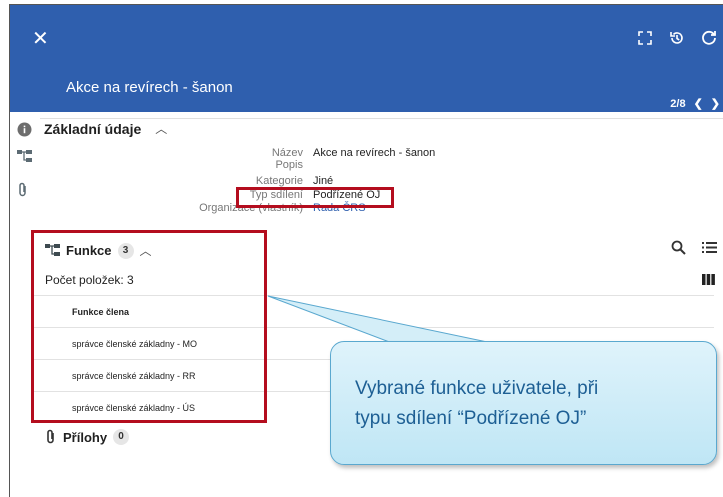  Describe the element at coordinates (149, 326) in the screenshot. I see `highlight-box-functions` at that location.